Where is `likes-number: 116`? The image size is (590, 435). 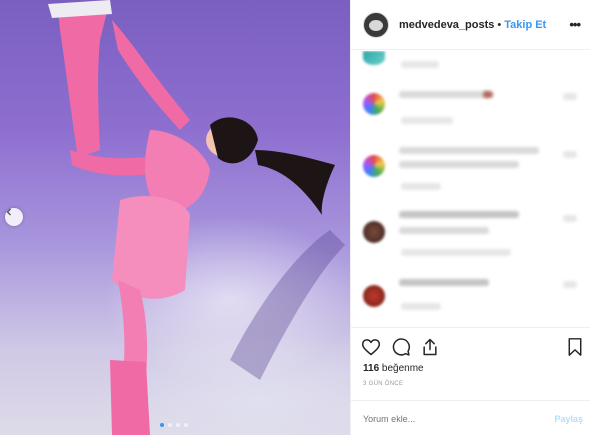 likes-number: 116 is located at coordinates (371, 368).